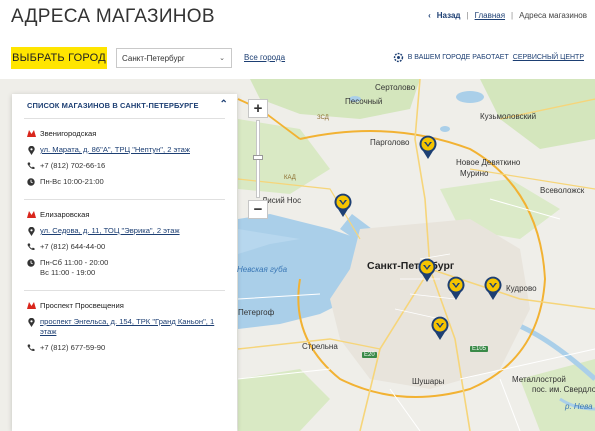 Image resolution: width=595 pixels, height=431 pixels. I want to click on back-icon: ‹, so click(429, 15).